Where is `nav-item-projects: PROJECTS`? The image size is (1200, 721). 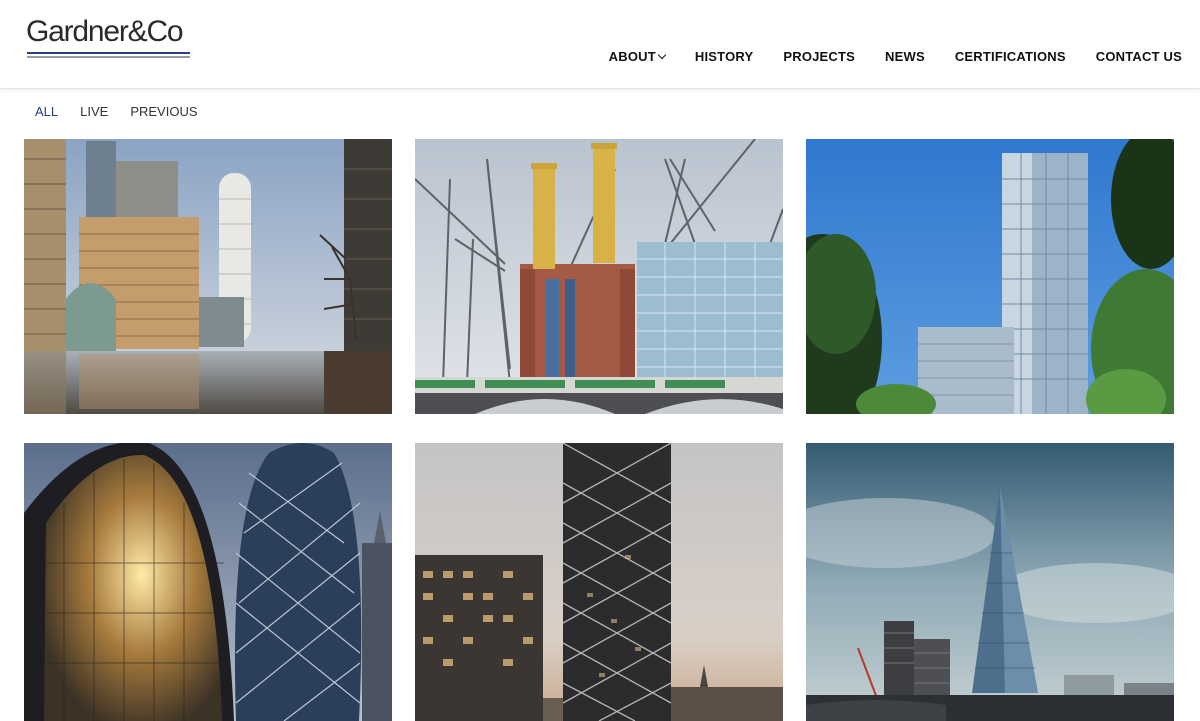
nav-item-projects: PROJECTS is located at coordinates (819, 56).